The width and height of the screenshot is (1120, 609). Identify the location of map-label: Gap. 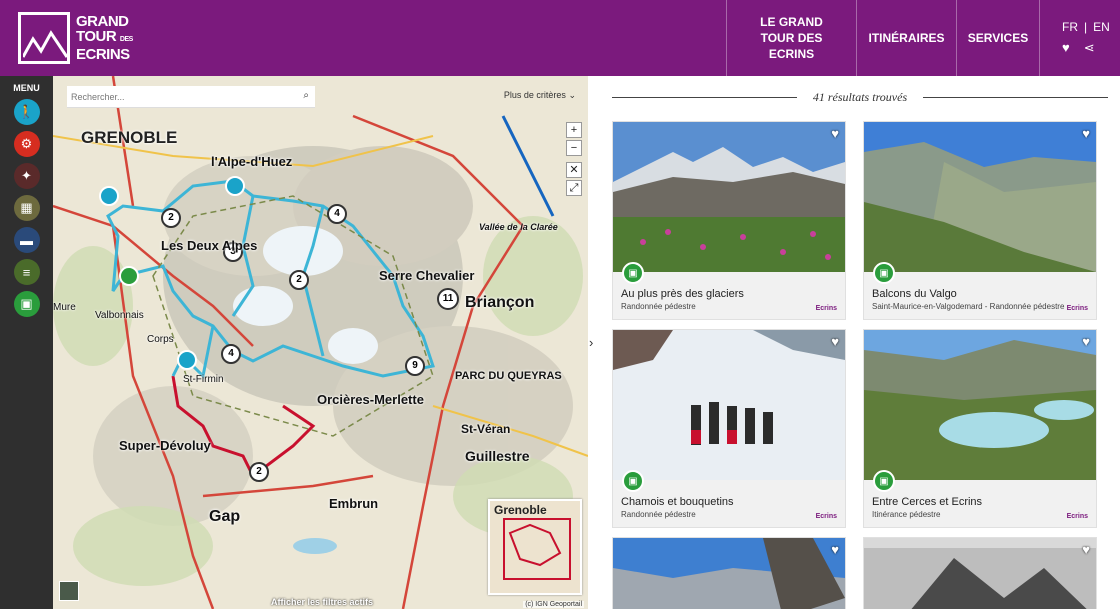
(225, 516).